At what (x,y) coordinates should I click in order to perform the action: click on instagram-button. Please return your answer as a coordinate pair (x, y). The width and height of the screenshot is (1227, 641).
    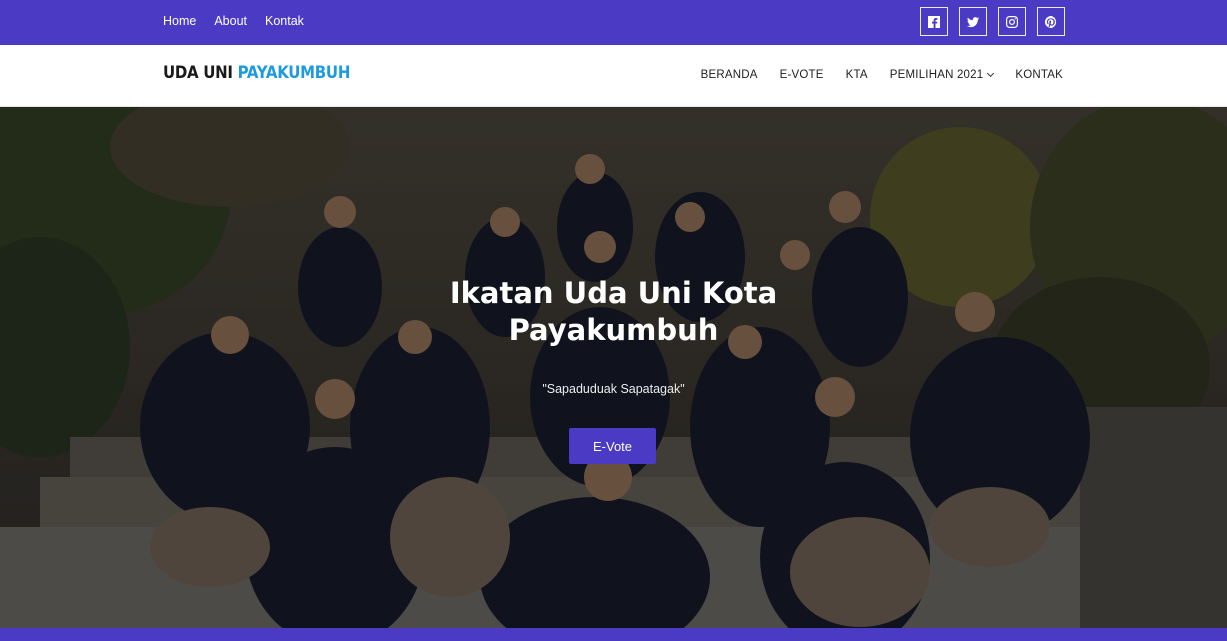
    Looking at the image, I should click on (1012, 21).